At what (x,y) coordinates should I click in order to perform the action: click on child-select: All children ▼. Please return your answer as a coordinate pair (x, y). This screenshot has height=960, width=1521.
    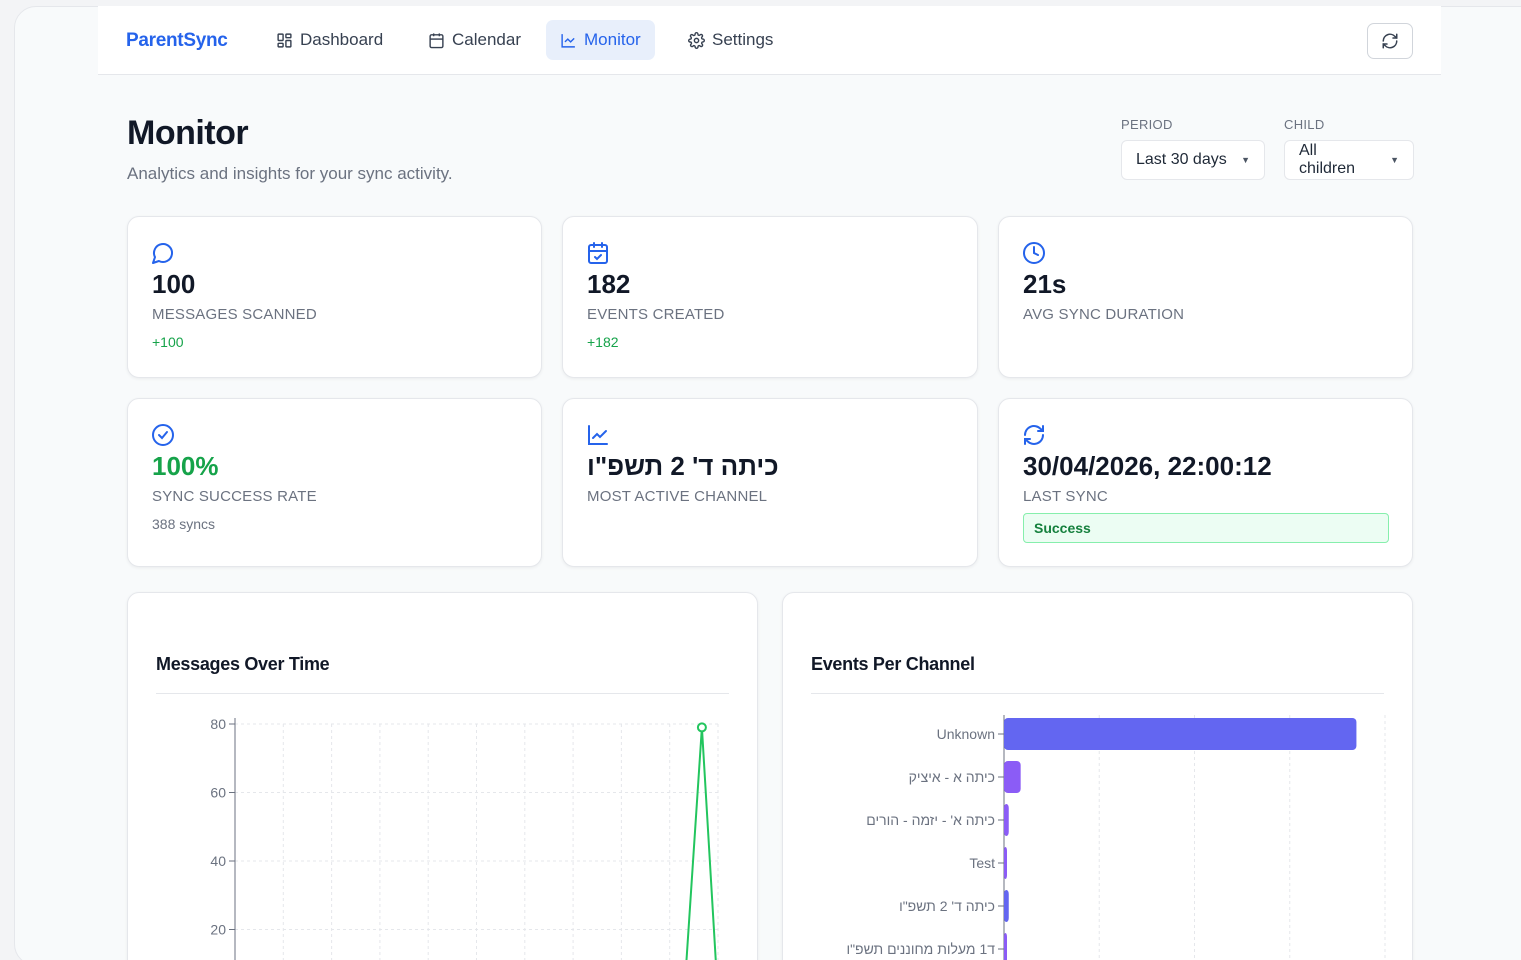
    Looking at the image, I should click on (1349, 160).